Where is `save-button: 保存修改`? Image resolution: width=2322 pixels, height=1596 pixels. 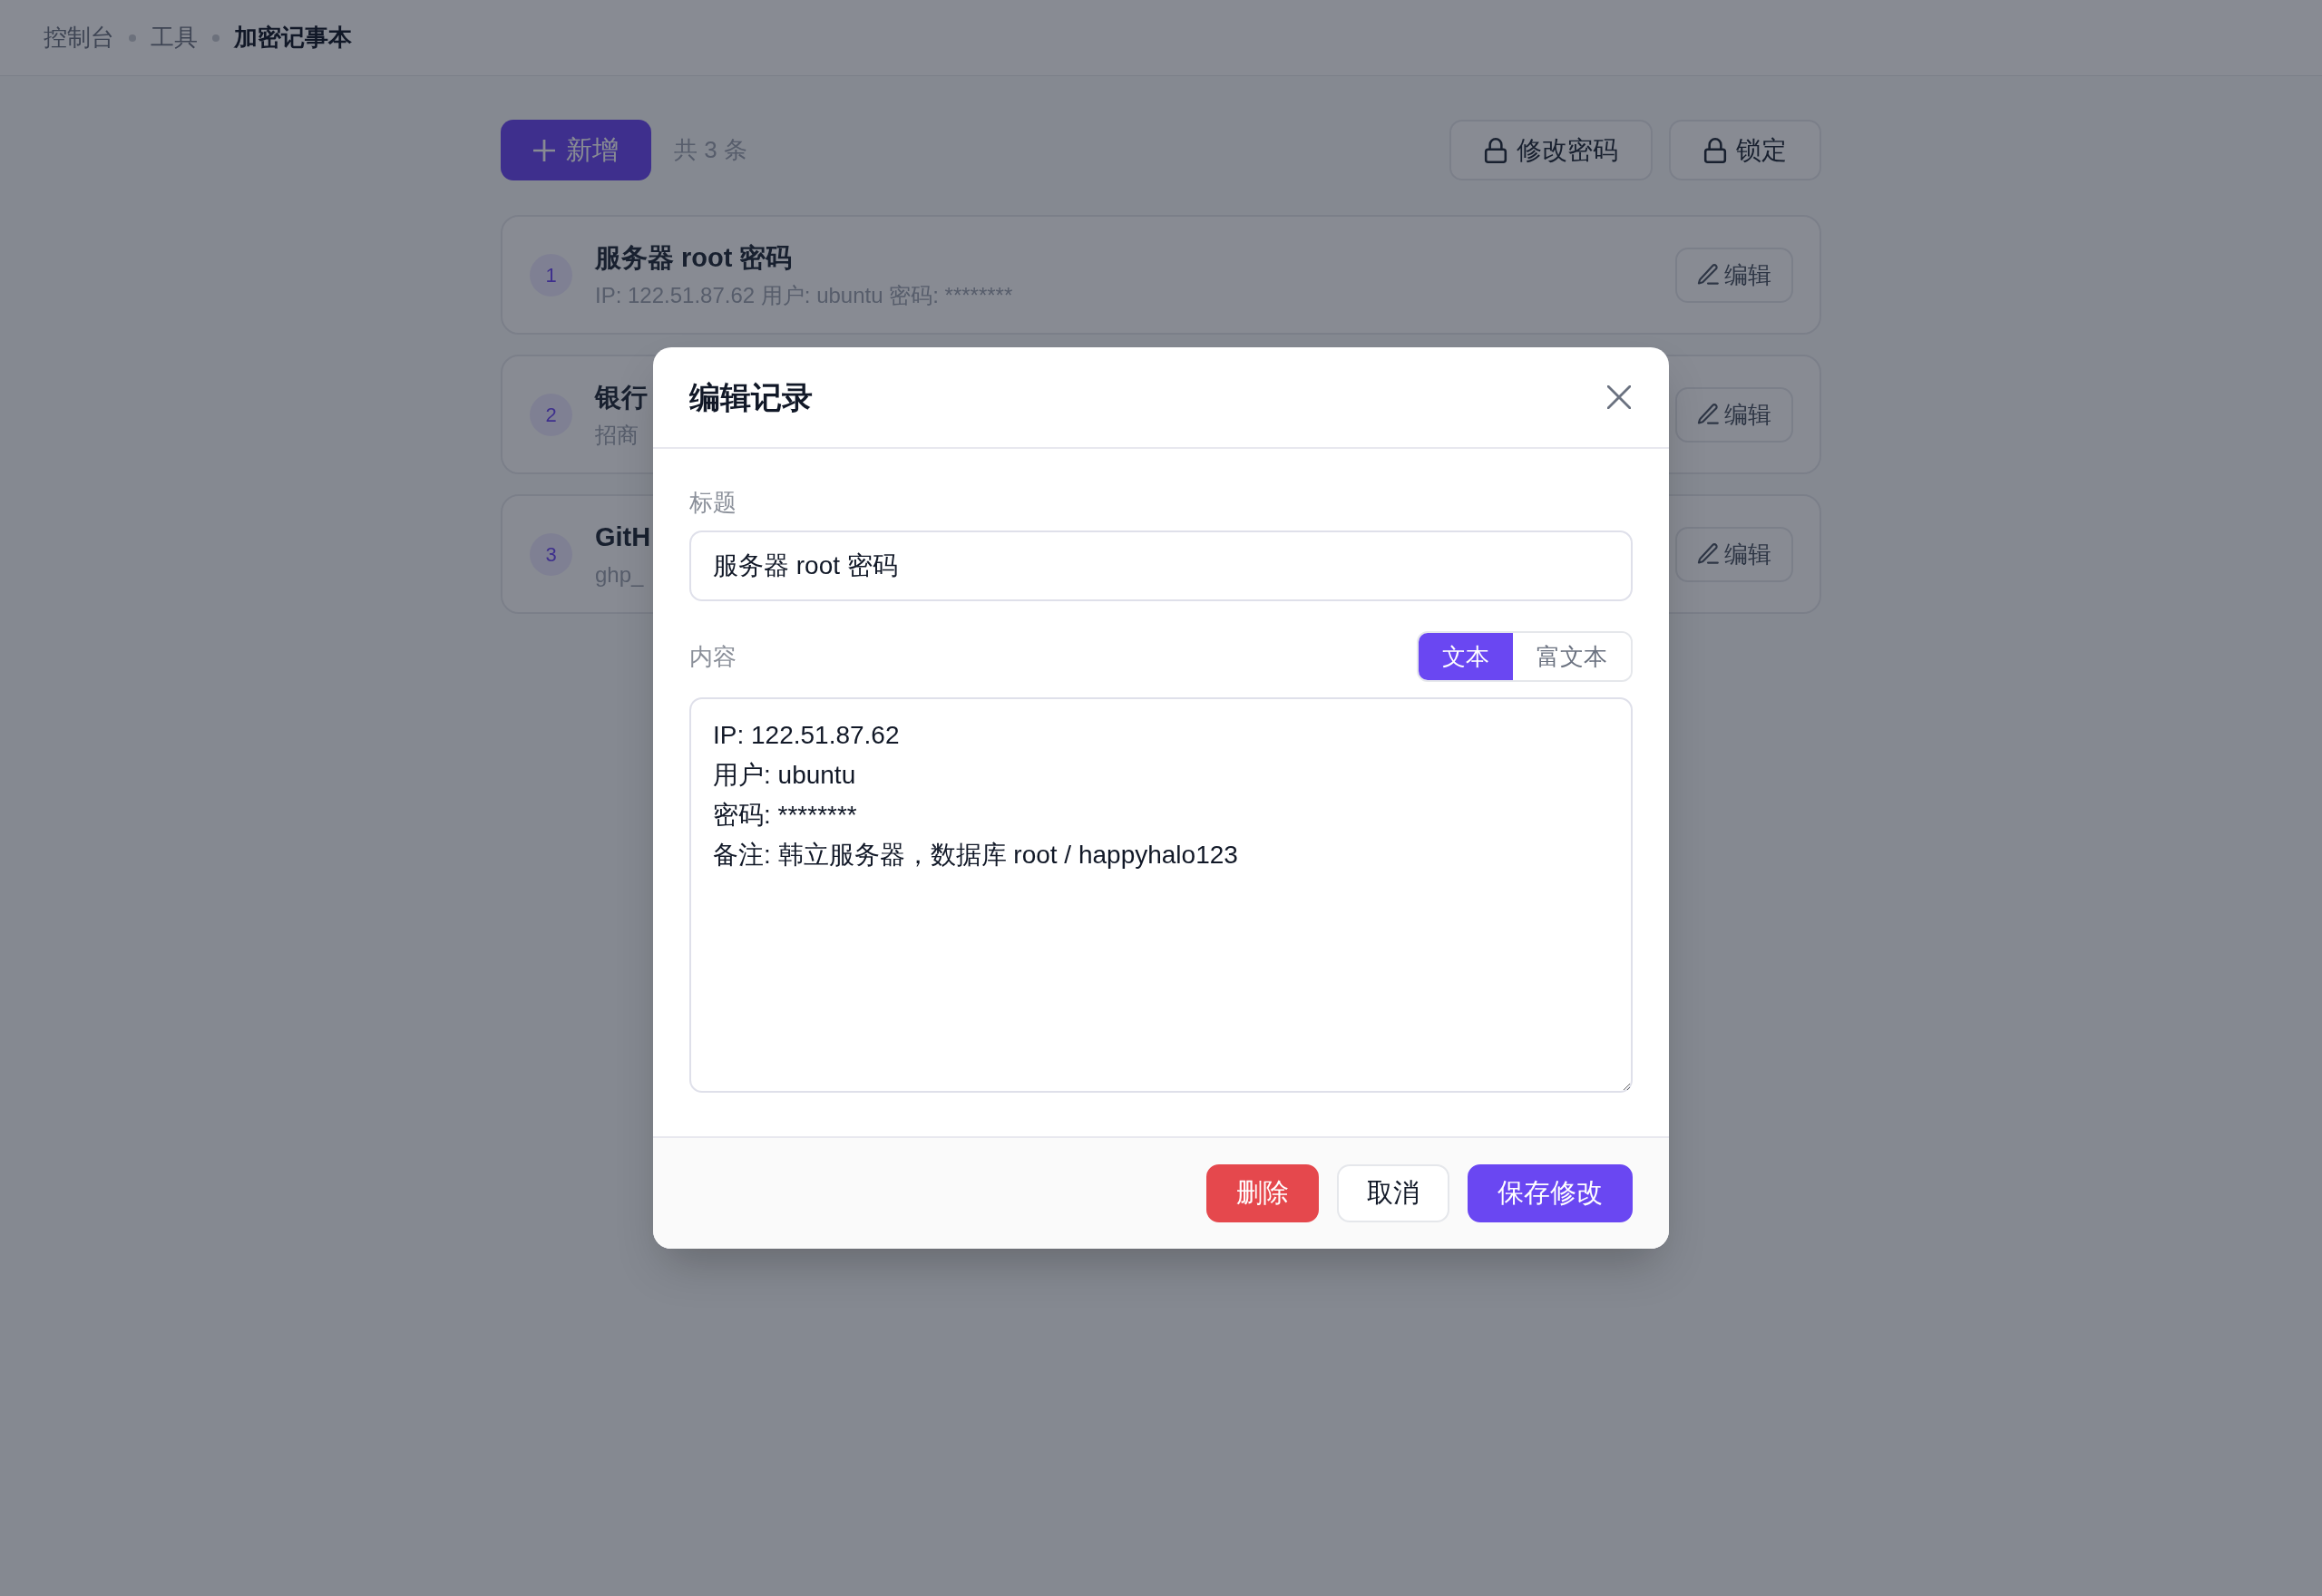
save-button: 保存修改 is located at coordinates (1550, 1193).